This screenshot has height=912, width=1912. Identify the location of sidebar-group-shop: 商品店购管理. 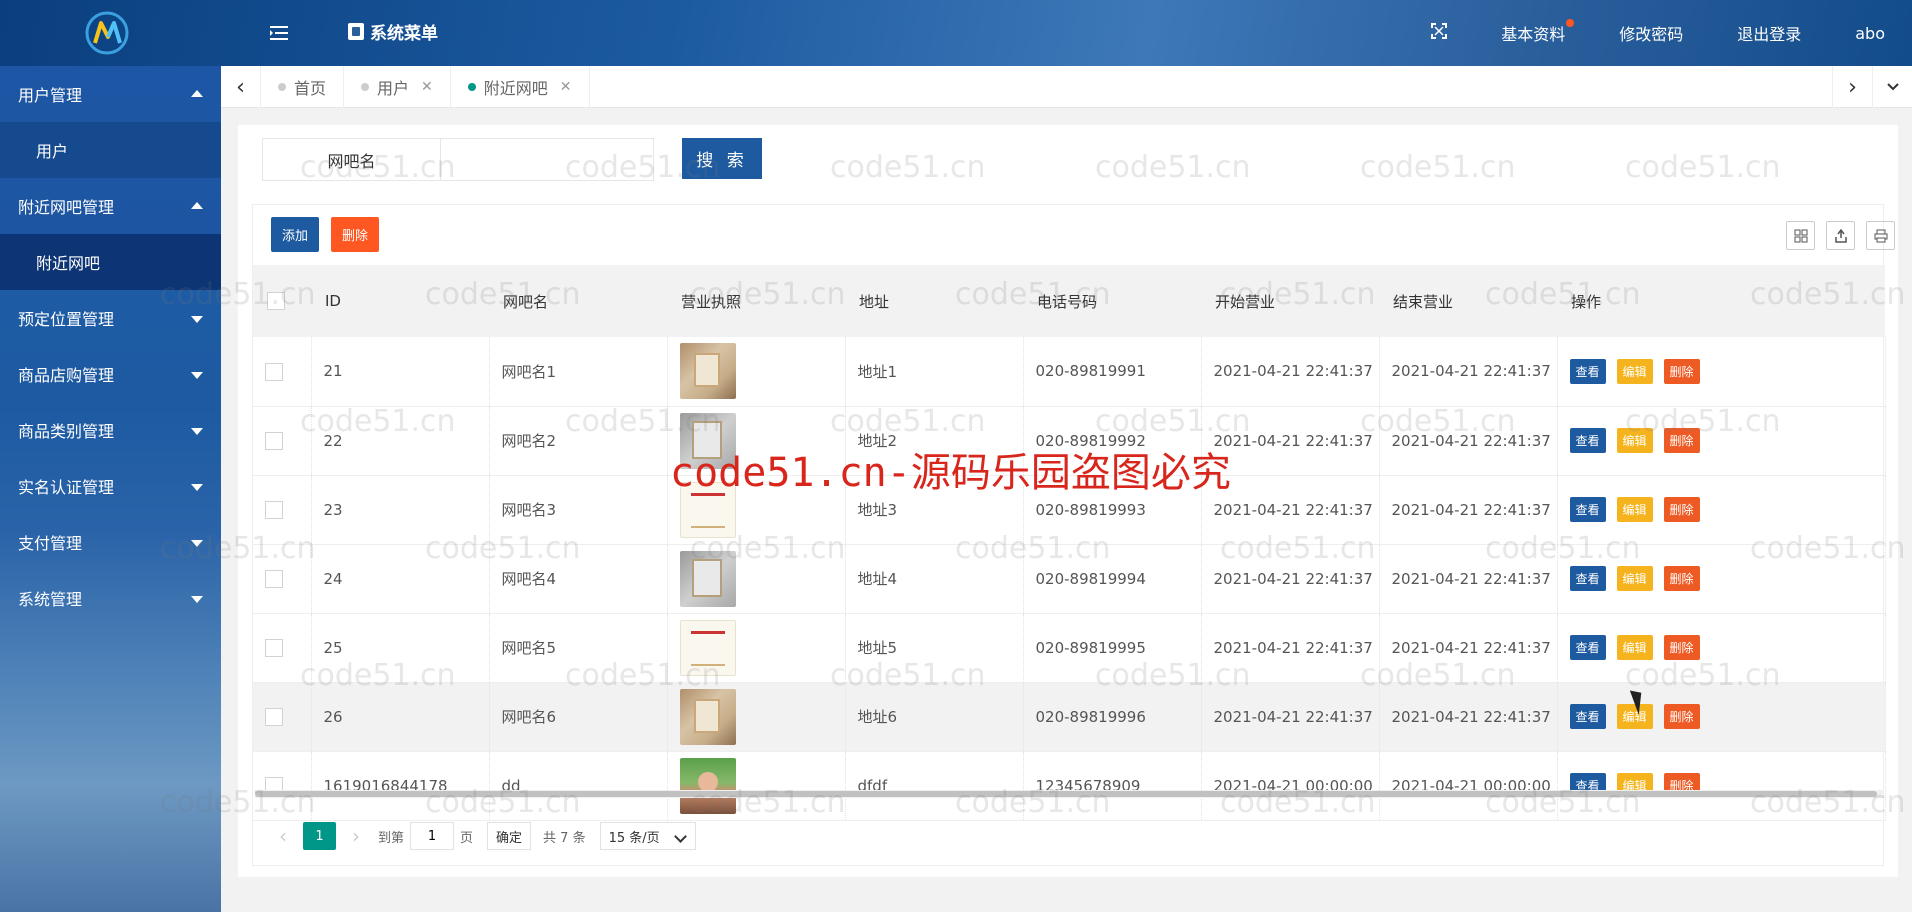
(110, 374).